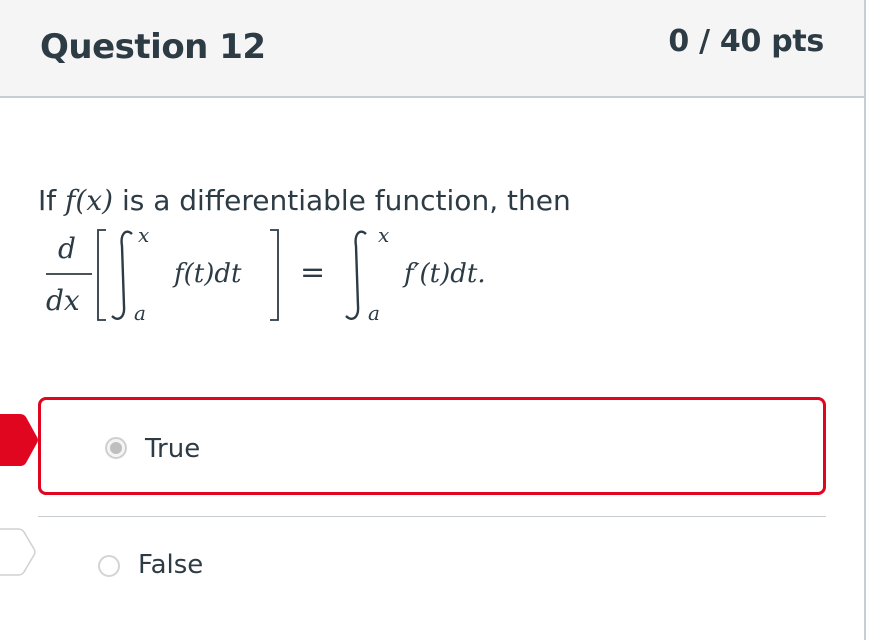  What do you see at coordinates (67, 248) in the screenshot?
I see `formula-d: d` at bounding box center [67, 248].